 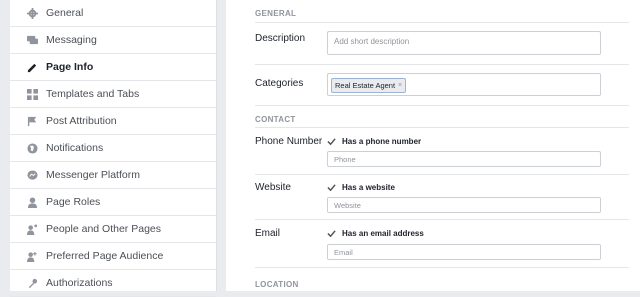 I want to click on phone-placeholder: Phone, so click(x=345, y=159).